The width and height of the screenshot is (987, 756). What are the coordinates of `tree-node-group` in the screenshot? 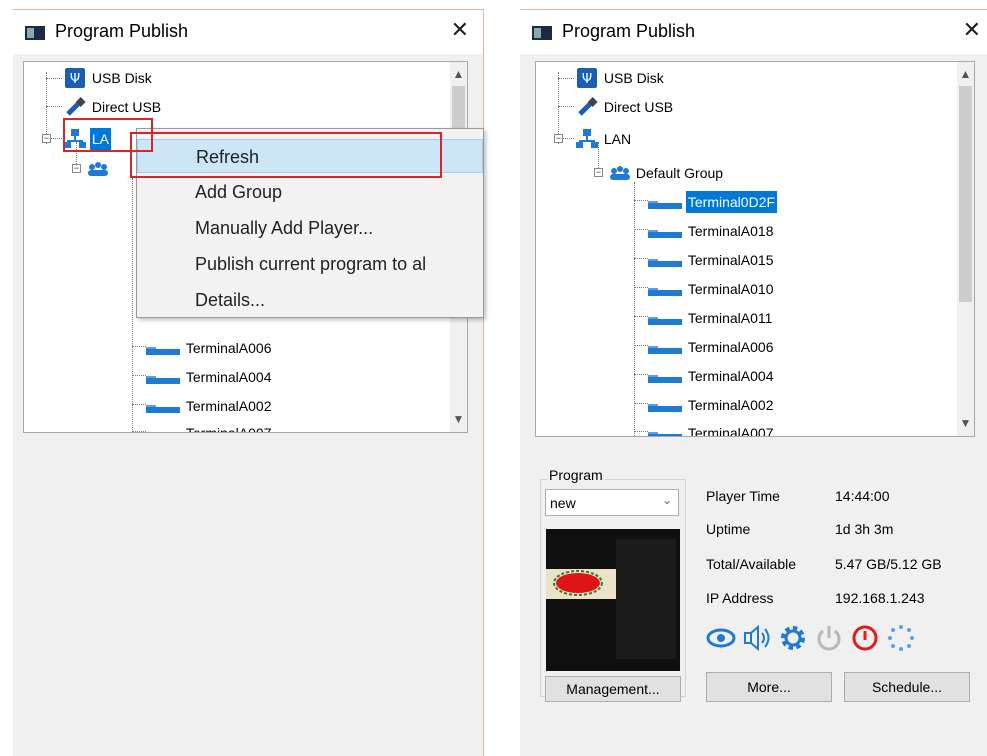 It's located at (97, 168).